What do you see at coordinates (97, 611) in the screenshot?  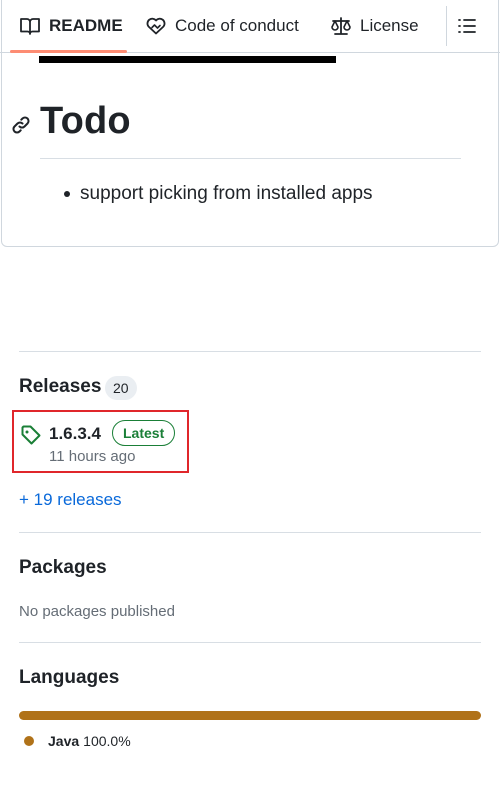 I see `packages-empty-text: No packages published` at bounding box center [97, 611].